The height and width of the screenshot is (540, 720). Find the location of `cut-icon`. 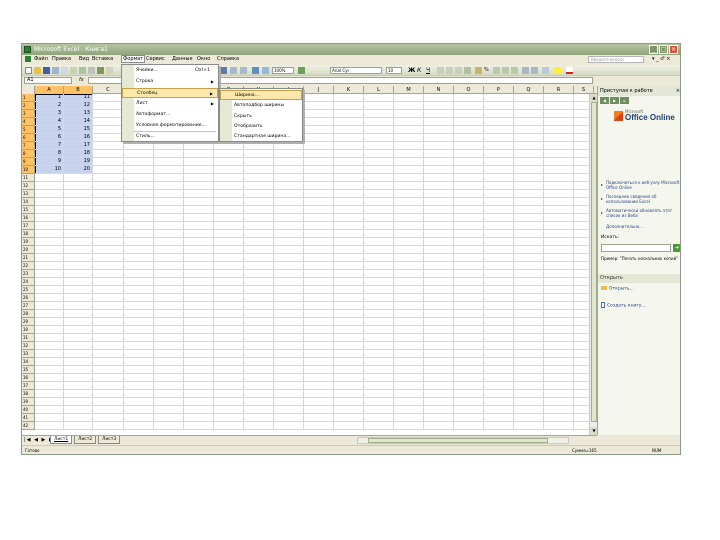

cut-icon is located at coordinates (100, 70).